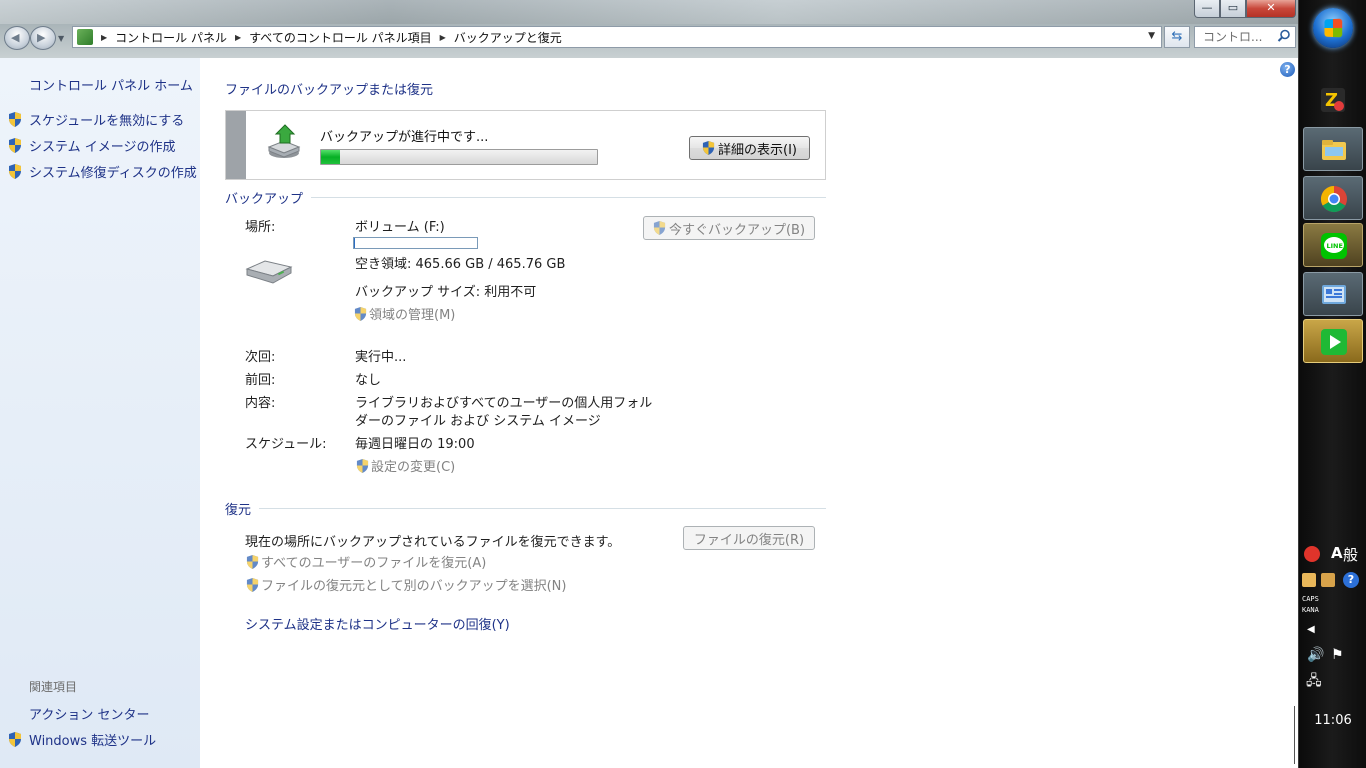 The height and width of the screenshot is (768, 1366). I want to click on ime-help-icon: ?, so click(1351, 580).